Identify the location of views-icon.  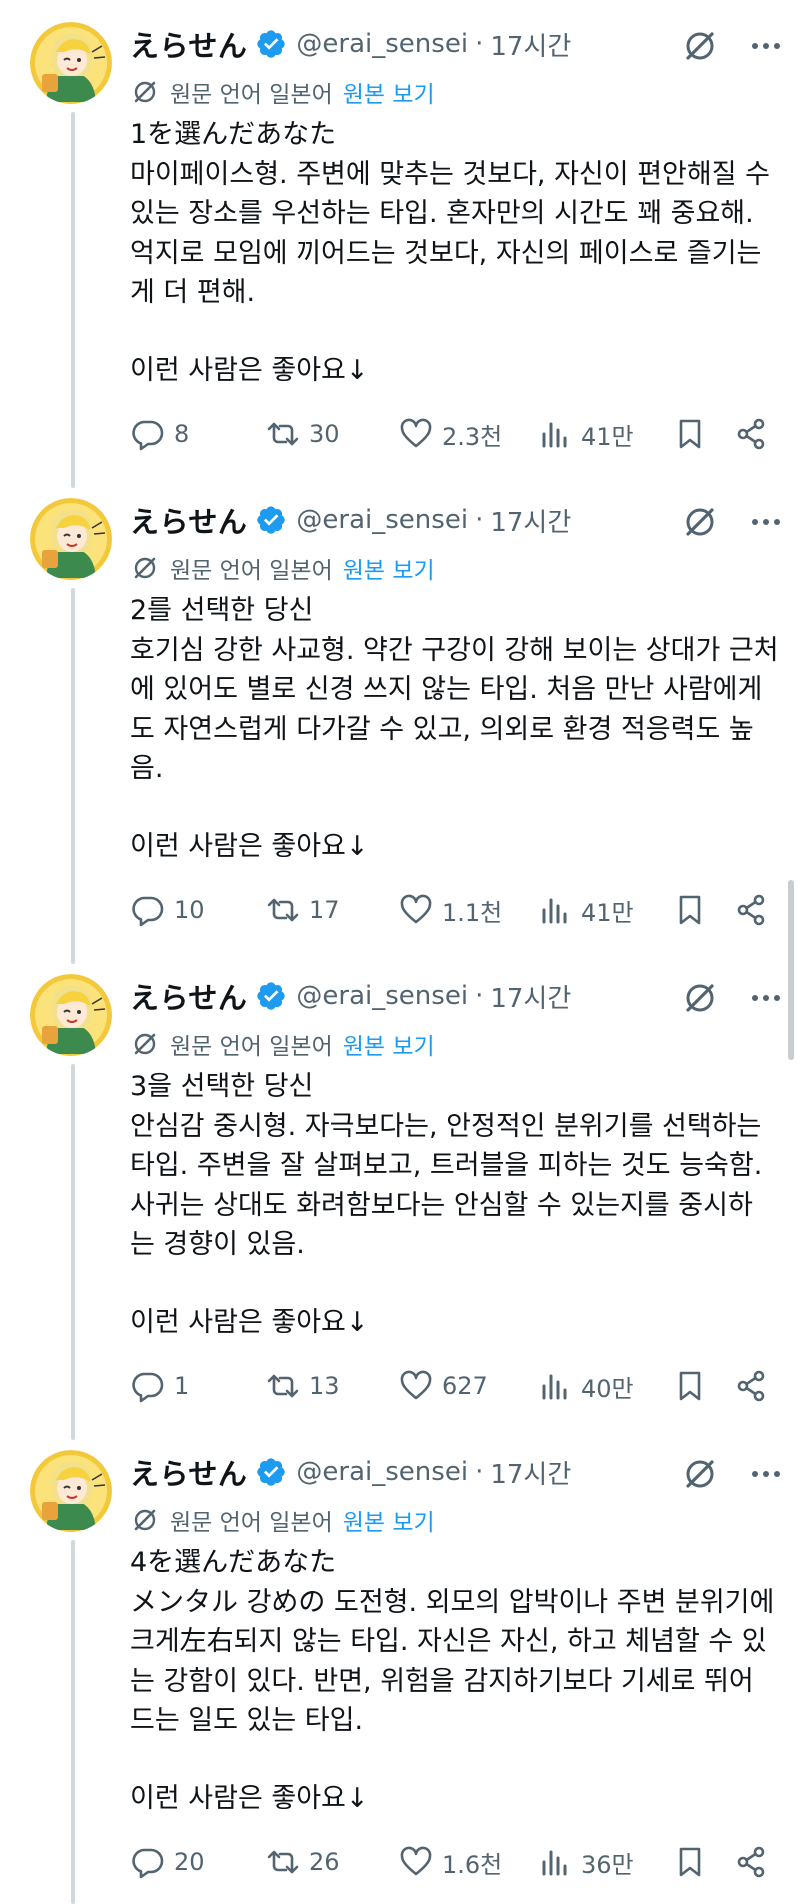
(555, 434).